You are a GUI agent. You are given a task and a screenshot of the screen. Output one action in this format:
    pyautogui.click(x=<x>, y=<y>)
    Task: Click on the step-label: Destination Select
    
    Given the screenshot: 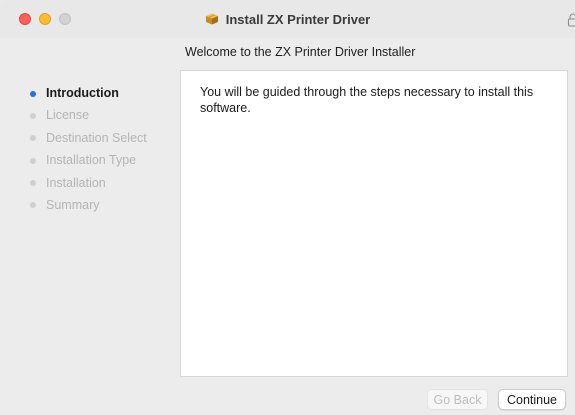 What is the action you would take?
    pyautogui.click(x=96, y=137)
    